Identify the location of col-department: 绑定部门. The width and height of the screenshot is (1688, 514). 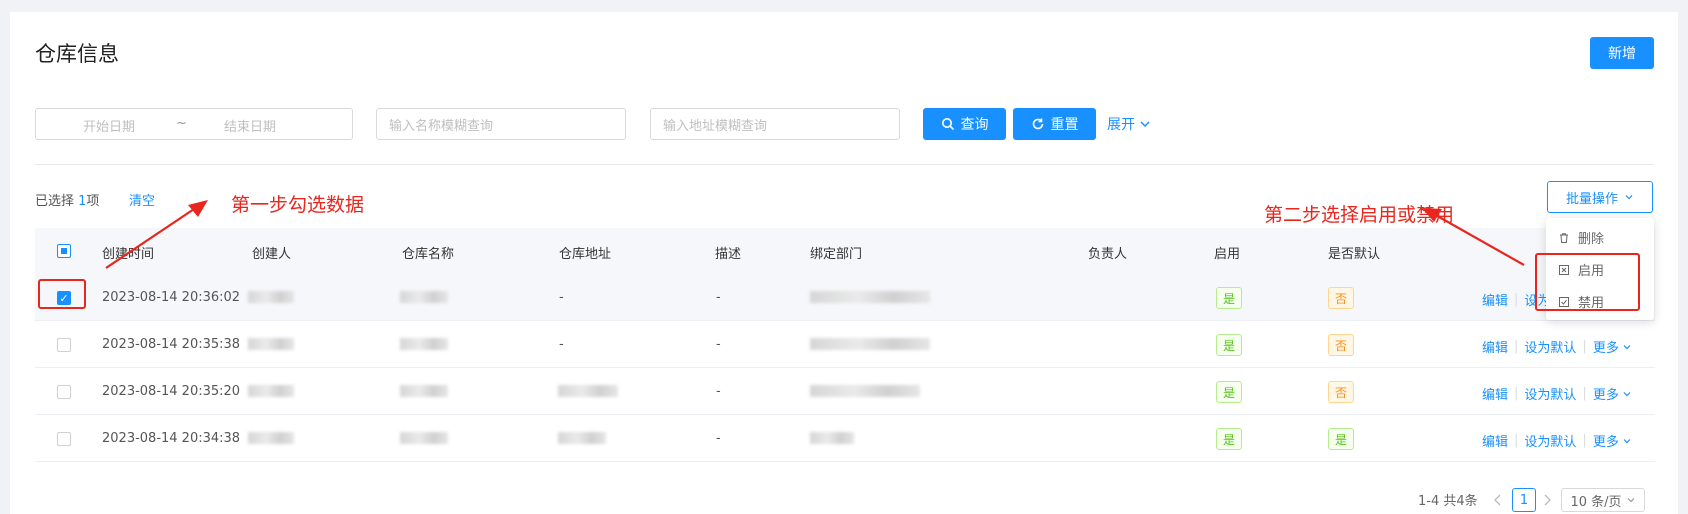
(836, 254).